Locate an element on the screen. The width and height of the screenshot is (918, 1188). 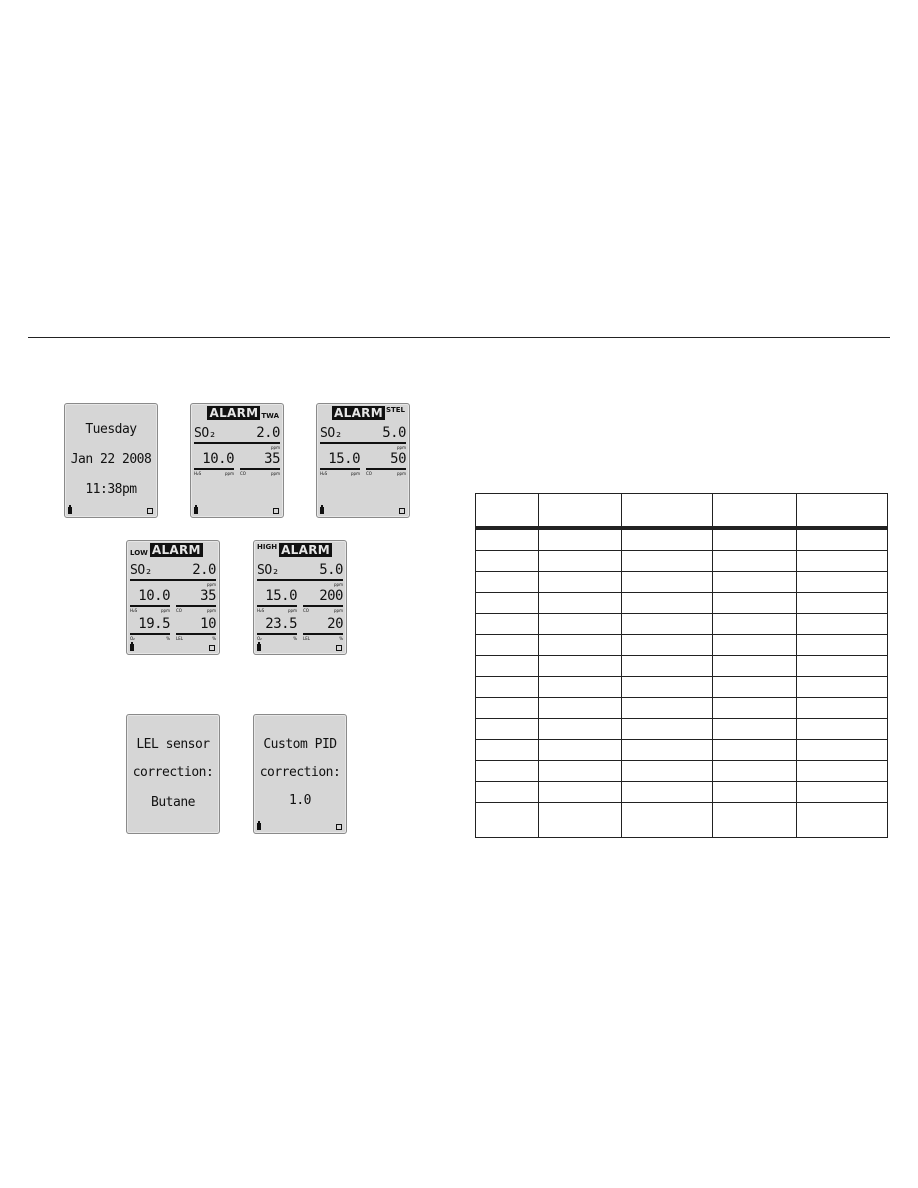
gas-value: 5.0 is located at coordinates (394, 433).